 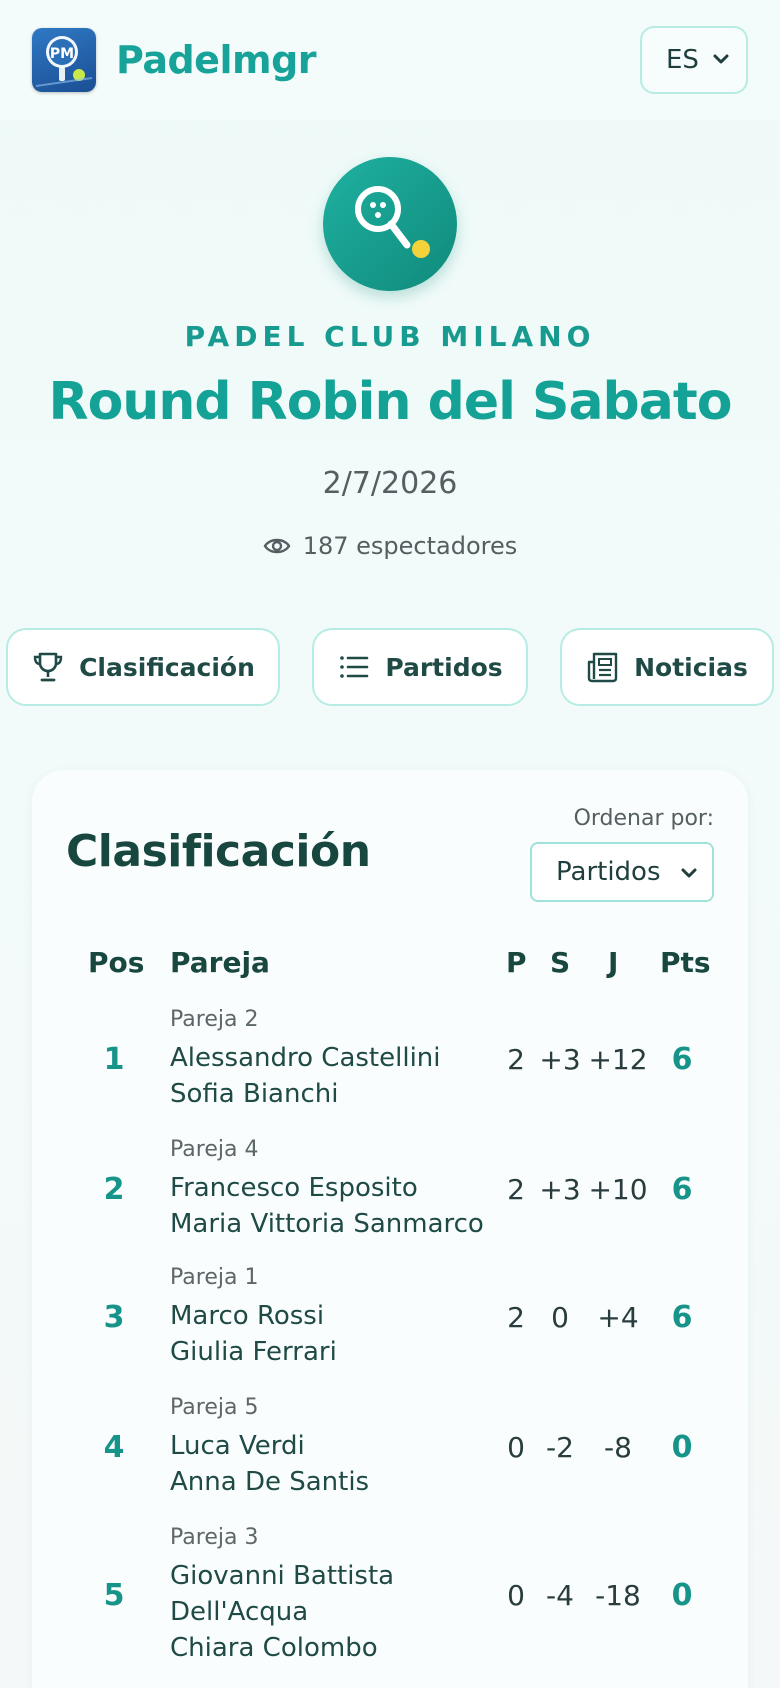 I want to click on tab-news-label: Noticias, so click(x=691, y=667).